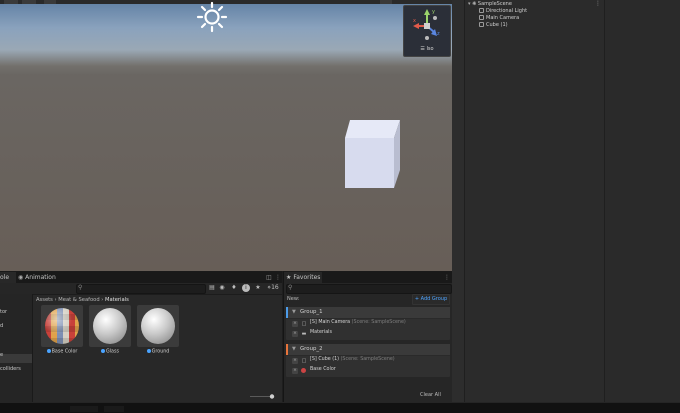 The image size is (680, 413). What do you see at coordinates (289, 277) in the screenshot?
I see `star-icon: ★` at bounding box center [289, 277].